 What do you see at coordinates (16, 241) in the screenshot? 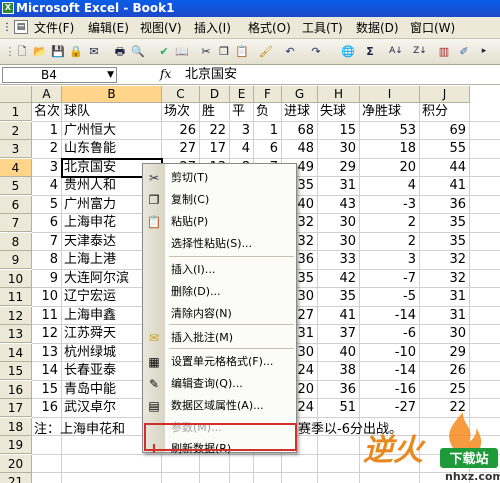
I see `row-header-8: 8` at bounding box center [16, 241].